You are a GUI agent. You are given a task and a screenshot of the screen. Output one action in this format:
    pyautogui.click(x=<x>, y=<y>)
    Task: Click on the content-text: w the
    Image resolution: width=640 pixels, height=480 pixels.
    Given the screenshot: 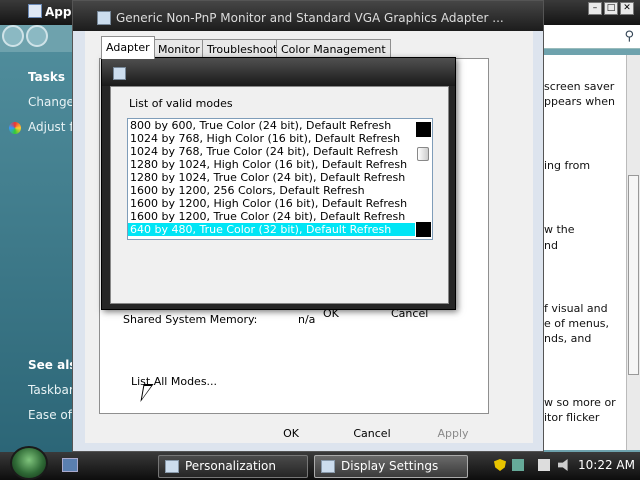 What is the action you would take?
    pyautogui.click(x=559, y=229)
    